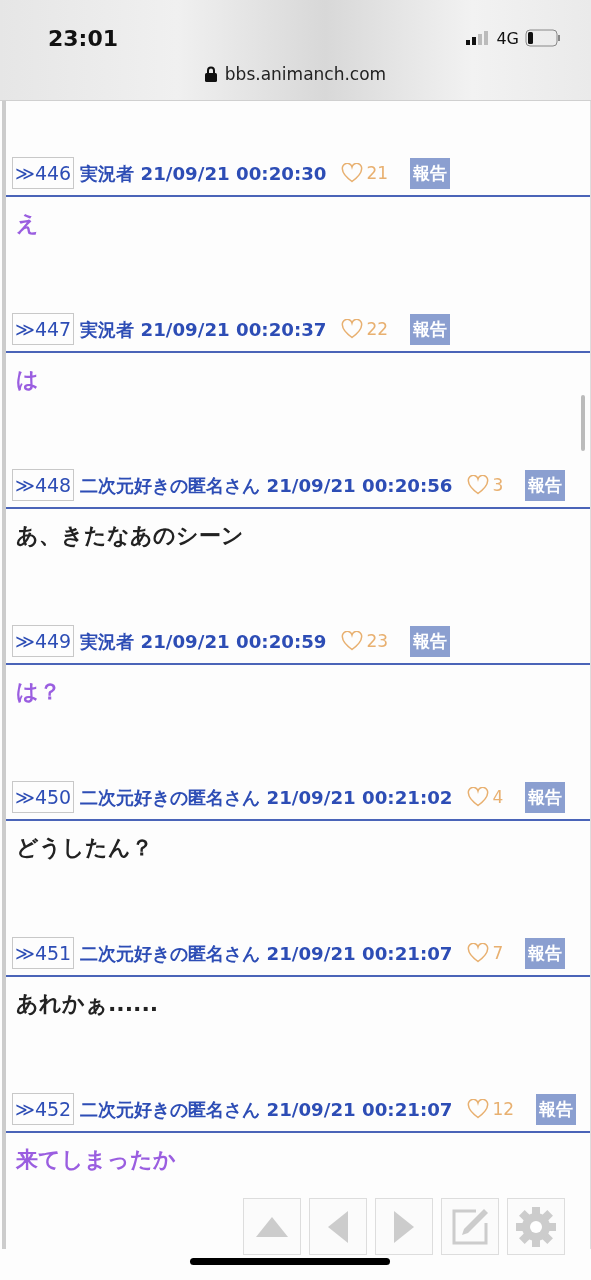 Image resolution: width=591 pixels, height=1280 pixels. Describe the element at coordinates (43, 485) in the screenshot. I see `post-number-link: ≫448` at that location.